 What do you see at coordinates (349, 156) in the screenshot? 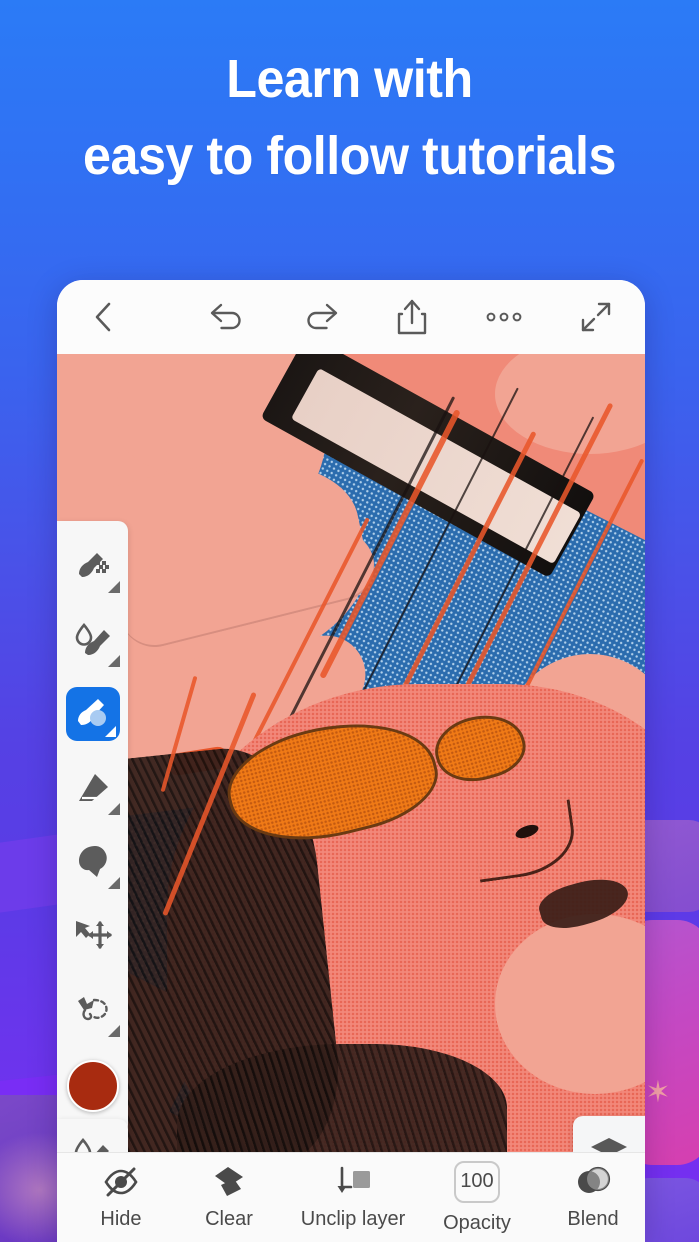
I see `headline-line-2: easy to follow tutorials` at bounding box center [349, 156].